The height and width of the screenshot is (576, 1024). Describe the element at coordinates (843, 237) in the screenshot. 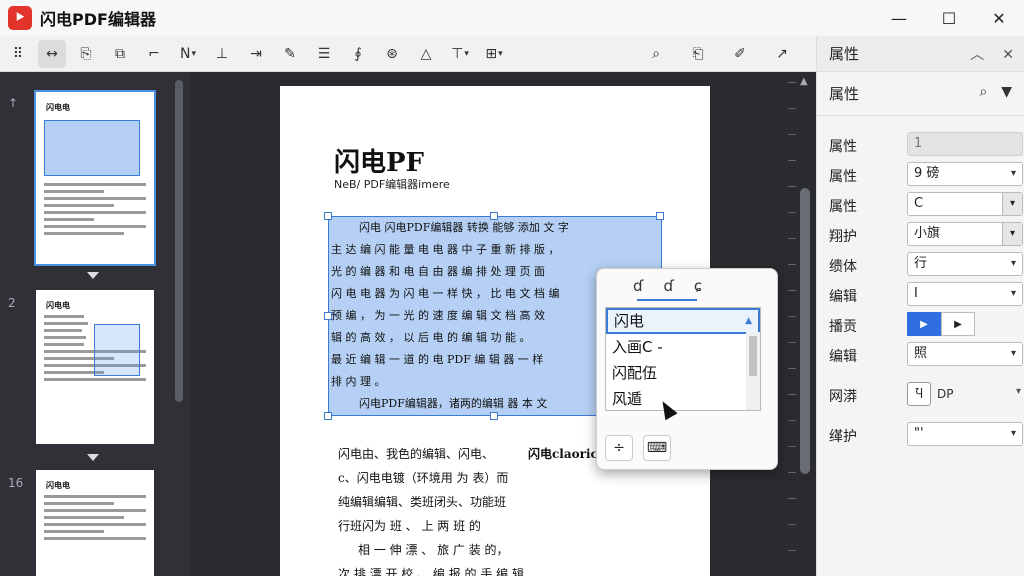

I see `property-label: 翔护` at that location.